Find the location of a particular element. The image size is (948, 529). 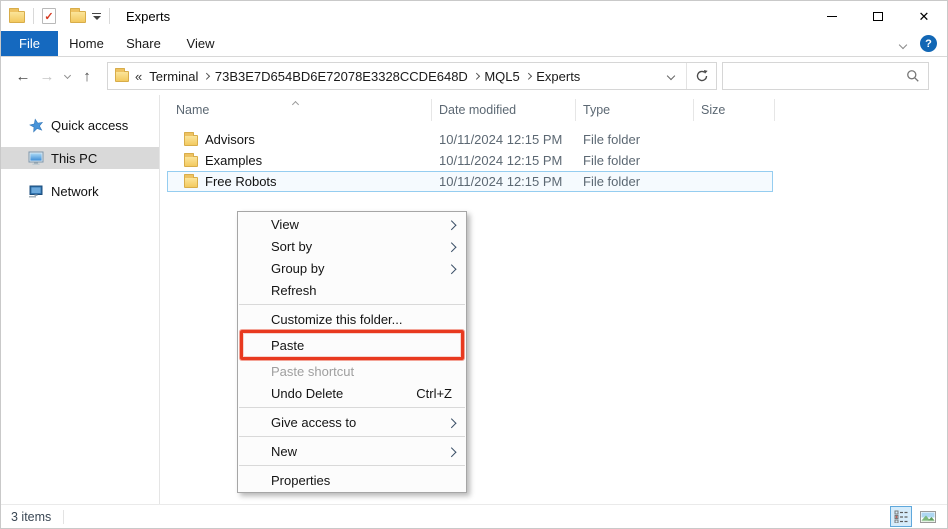

search-box is located at coordinates (825, 76).